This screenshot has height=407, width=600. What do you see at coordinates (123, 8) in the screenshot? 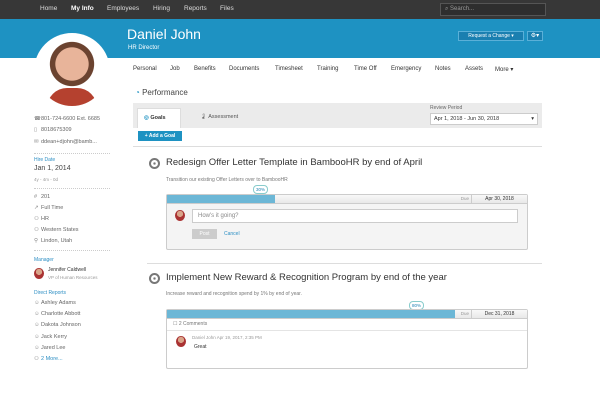
I see `nav-employees: Employees` at bounding box center [123, 8].